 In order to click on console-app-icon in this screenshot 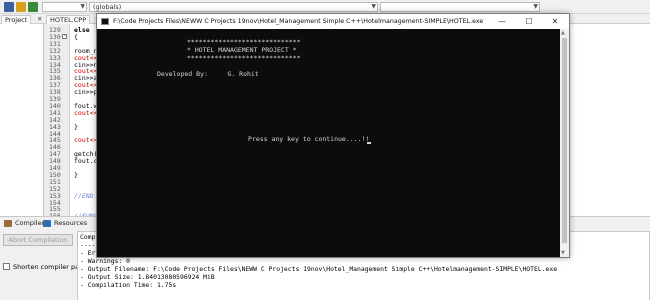, I will do `click(105, 21)`.